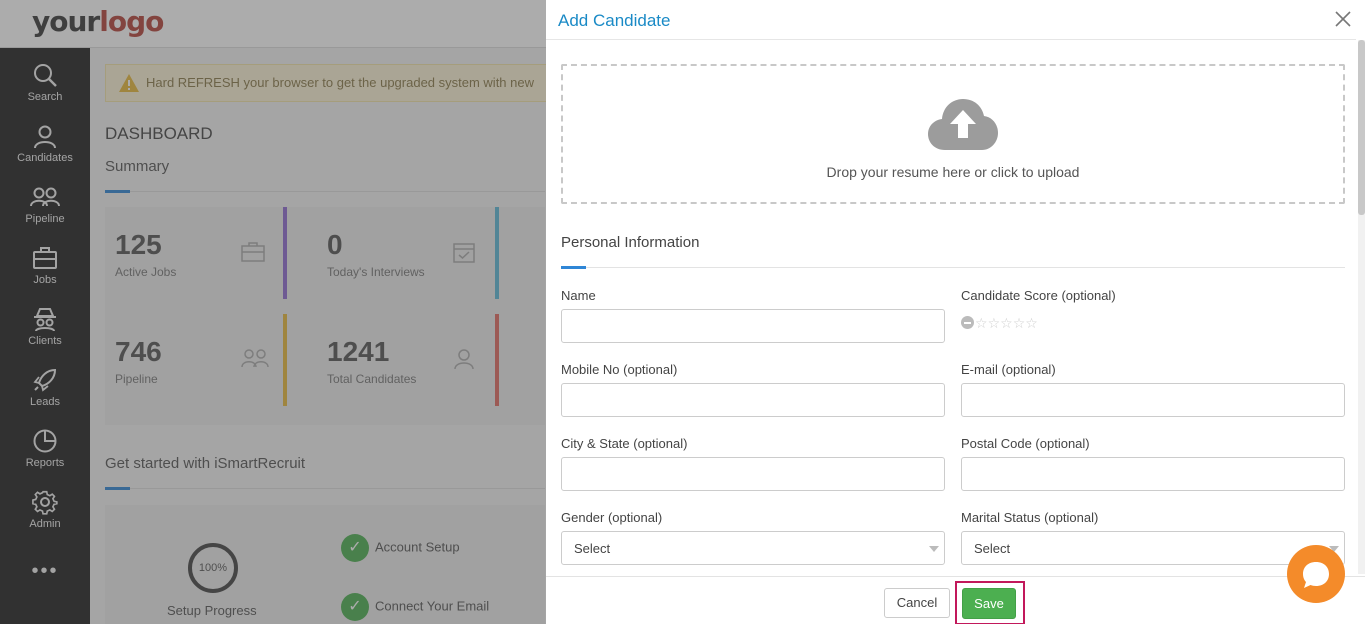 Image resolution: width=1365 pixels, height=624 pixels. Describe the element at coordinates (1008, 369) in the screenshot. I see `email-label: E-mail (optional)` at that location.